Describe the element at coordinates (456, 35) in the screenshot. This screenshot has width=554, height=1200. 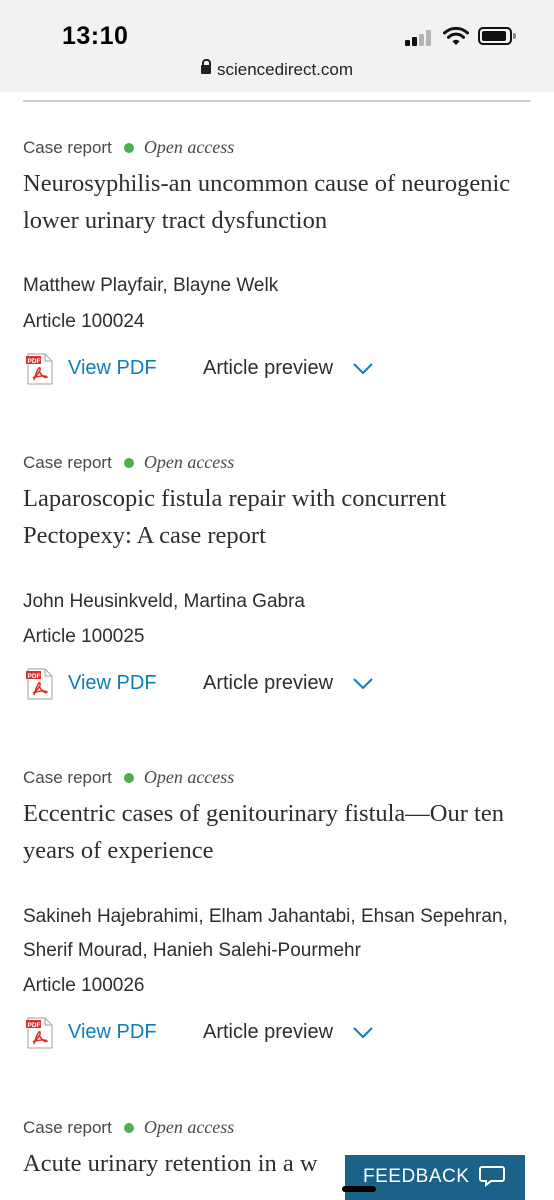
I see `wifi-icon` at that location.